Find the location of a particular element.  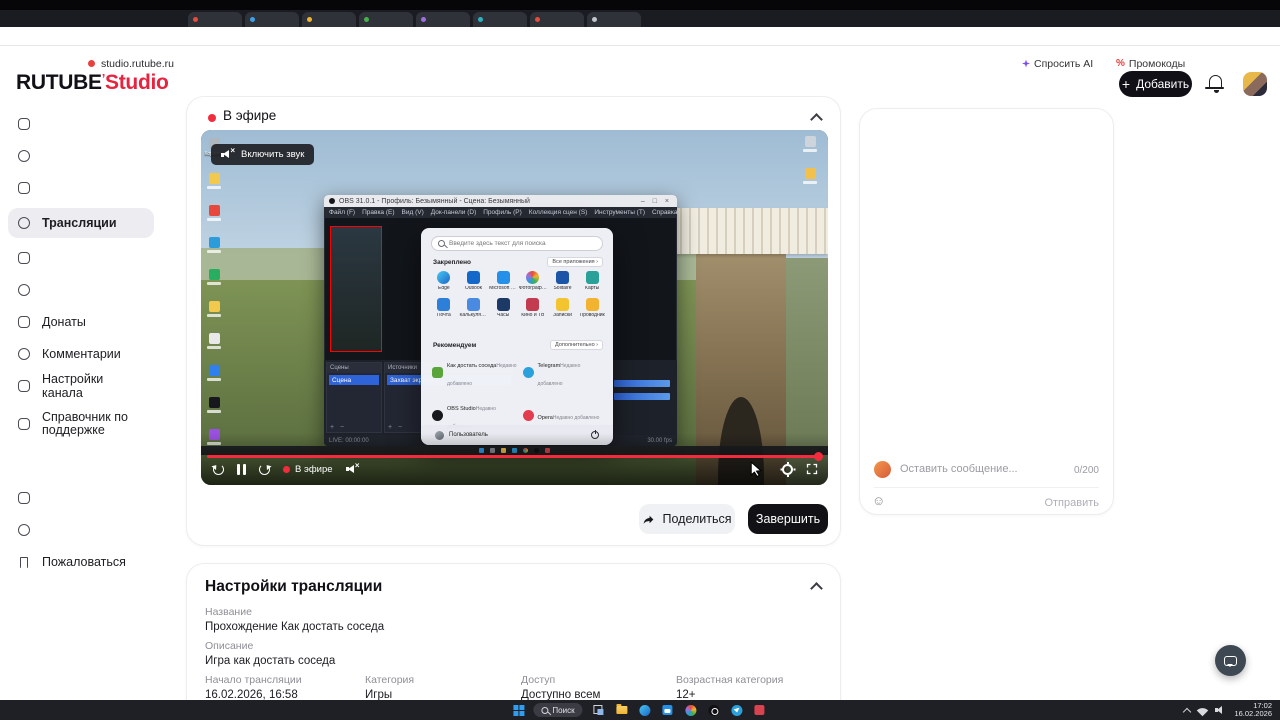

user-avatar is located at coordinates (1255, 84).